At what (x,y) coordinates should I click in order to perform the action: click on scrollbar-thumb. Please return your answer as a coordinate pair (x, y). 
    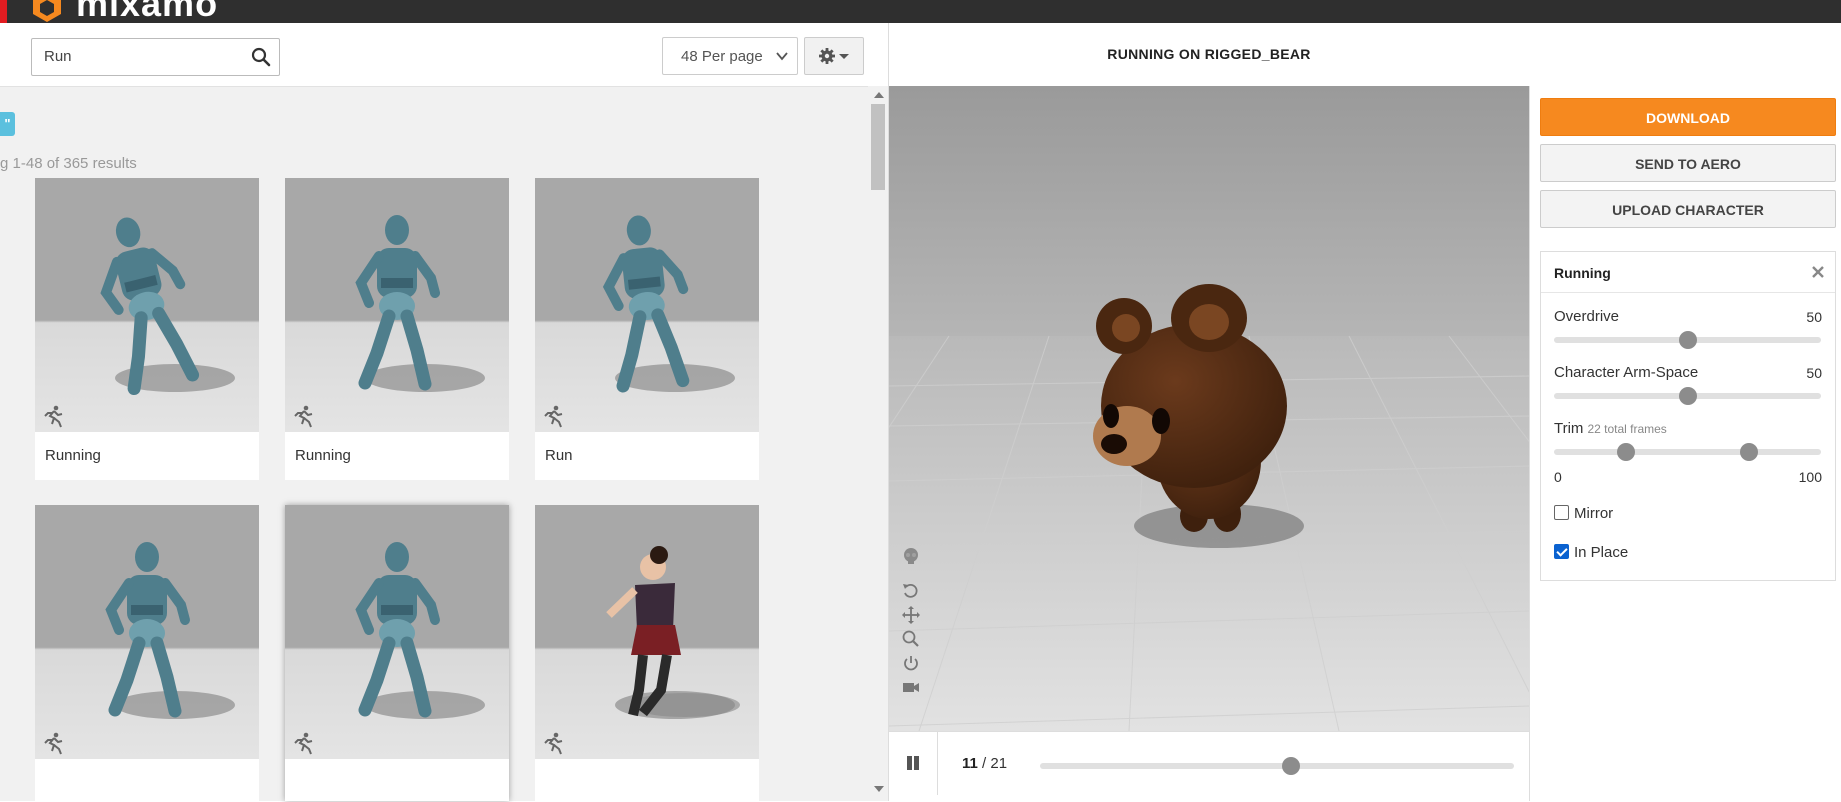
    Looking at the image, I should click on (878, 147).